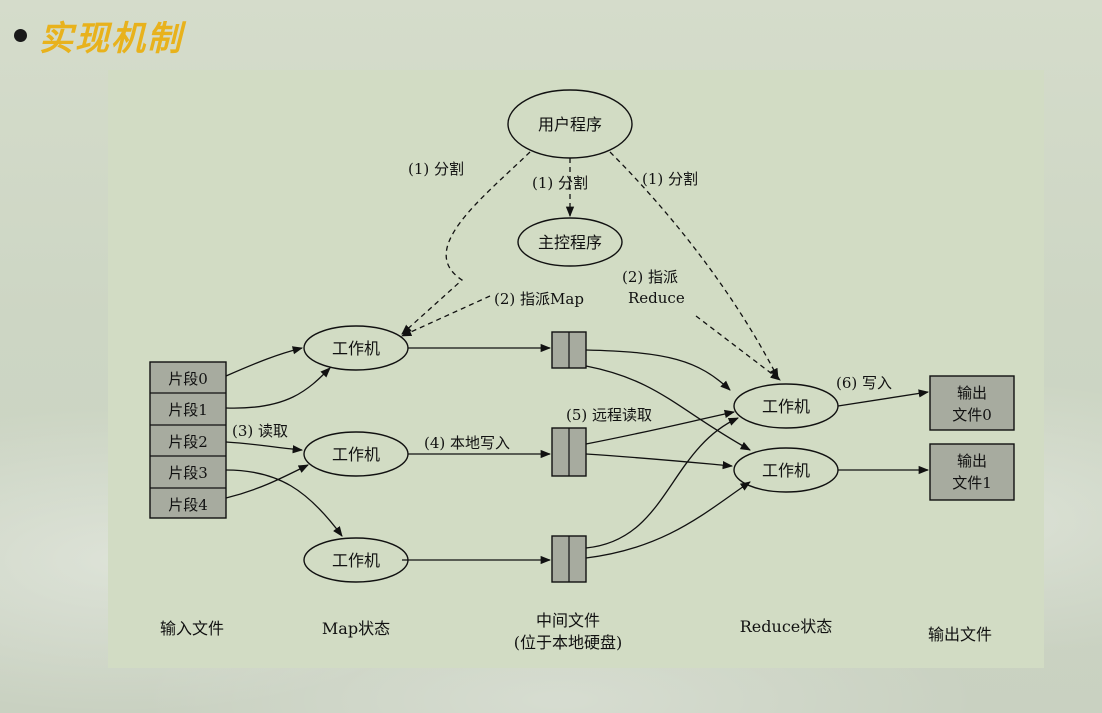 The image size is (1102, 713). I want to click on user-program-node: 用户程序, so click(570, 124).